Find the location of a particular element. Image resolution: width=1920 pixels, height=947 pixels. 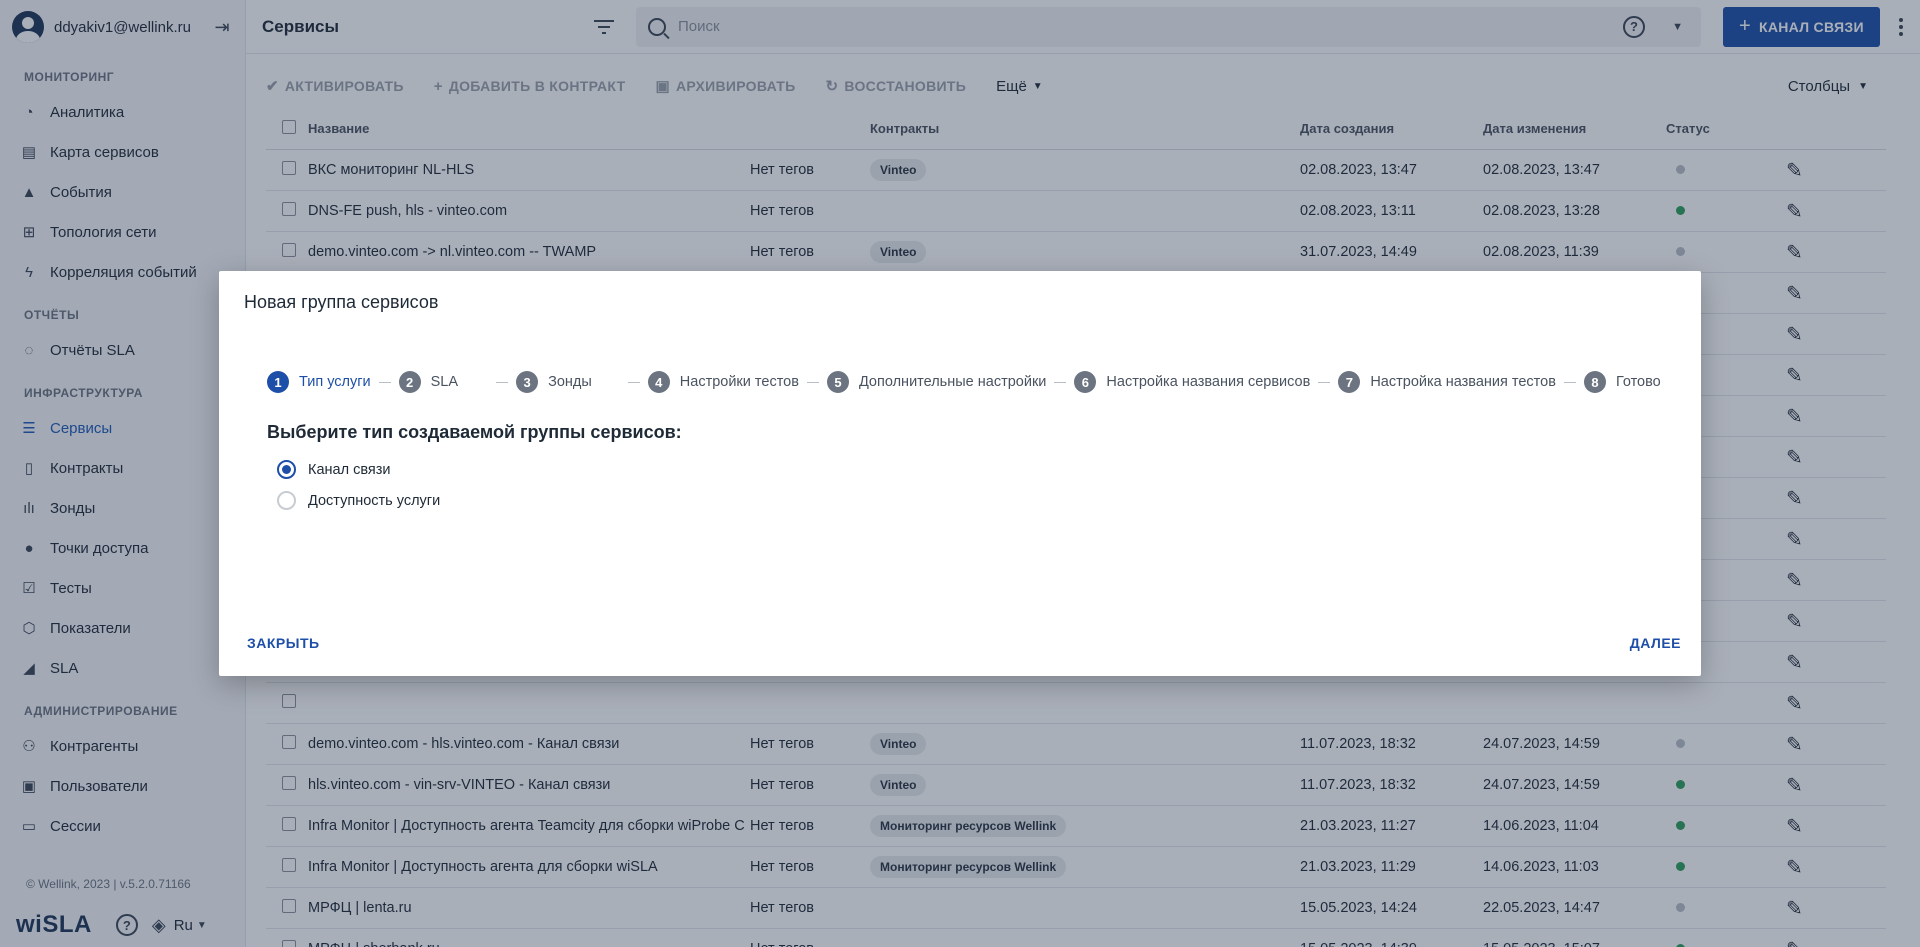

step-number: 3 is located at coordinates (527, 382).